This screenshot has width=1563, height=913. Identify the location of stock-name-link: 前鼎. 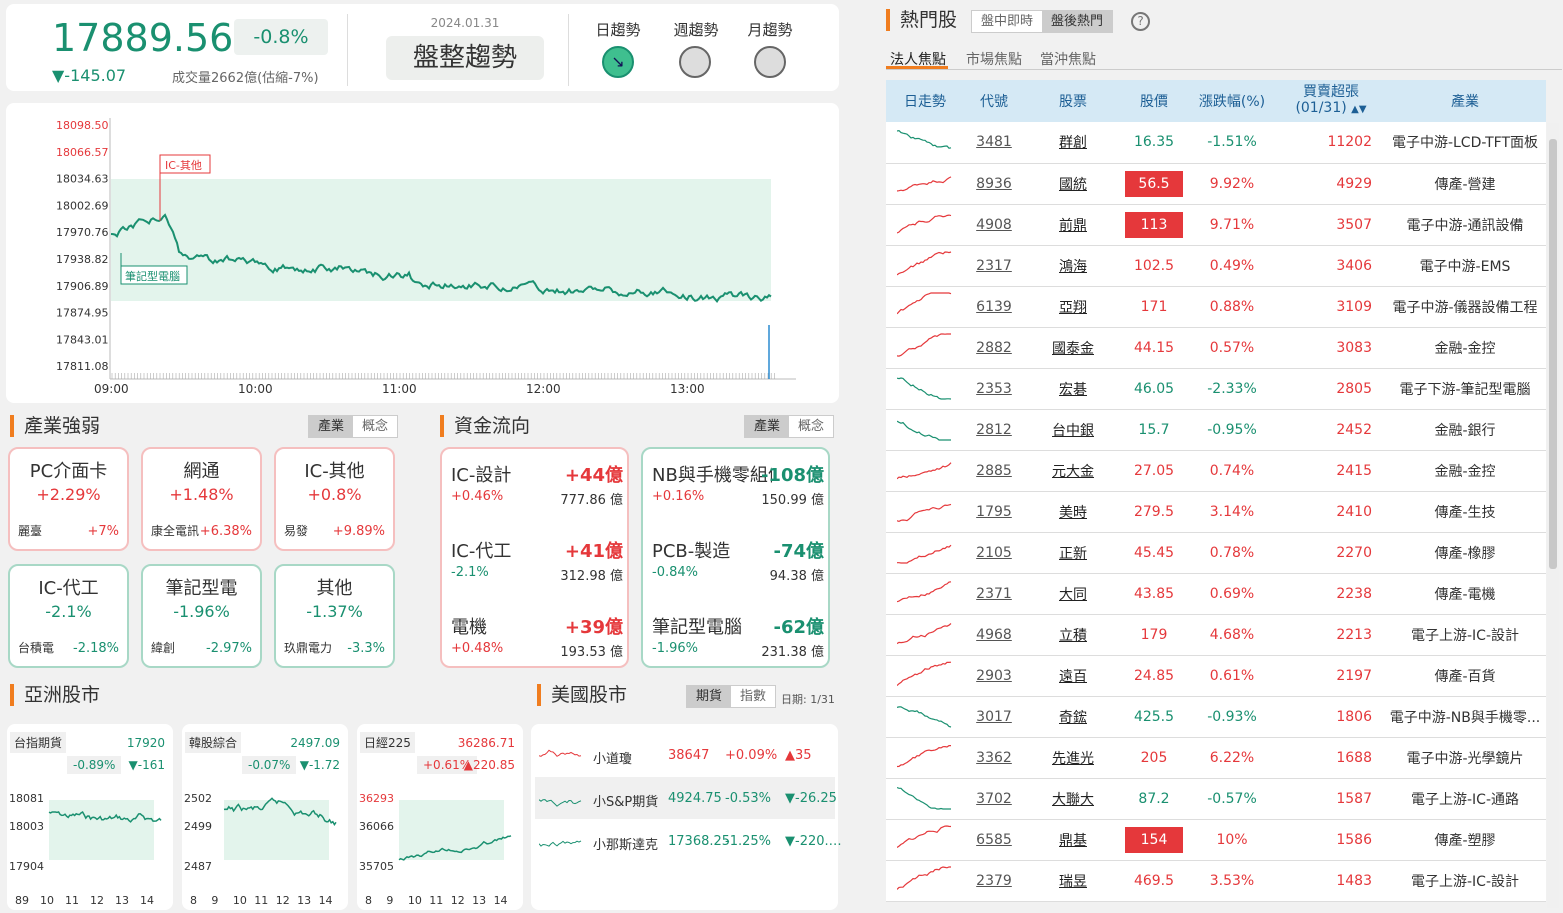
(1073, 225).